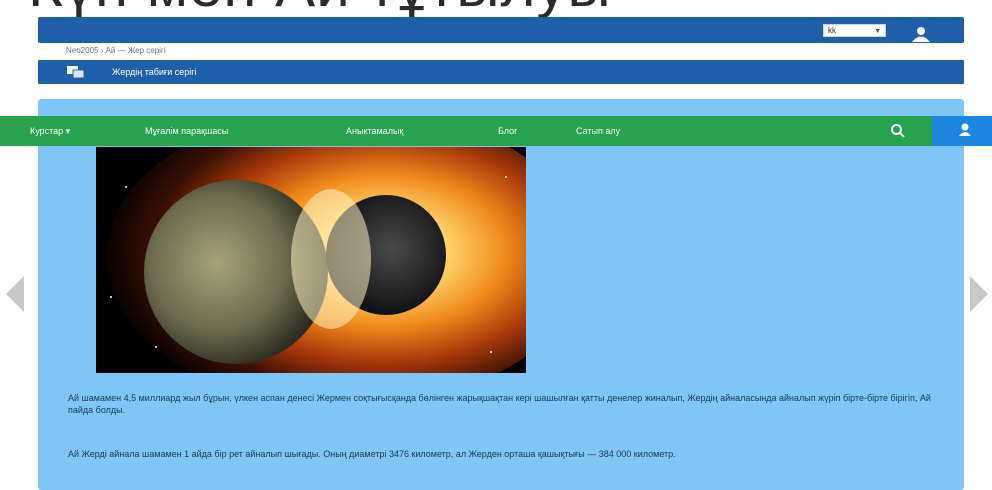 The height and width of the screenshot is (490, 992). I want to click on arrow-left-icon, so click(15, 294).